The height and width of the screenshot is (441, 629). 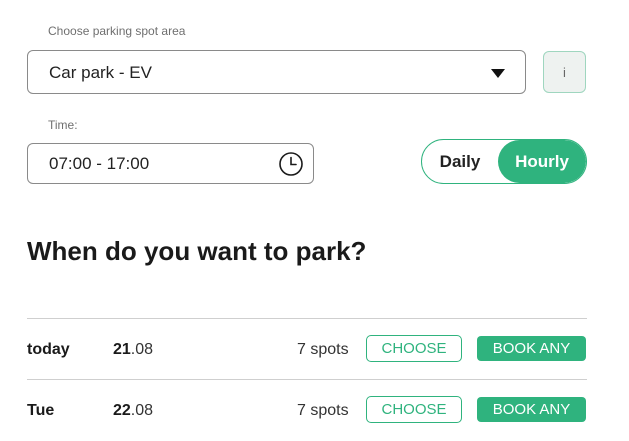 I want to click on day-name: Tue, so click(x=41, y=410).